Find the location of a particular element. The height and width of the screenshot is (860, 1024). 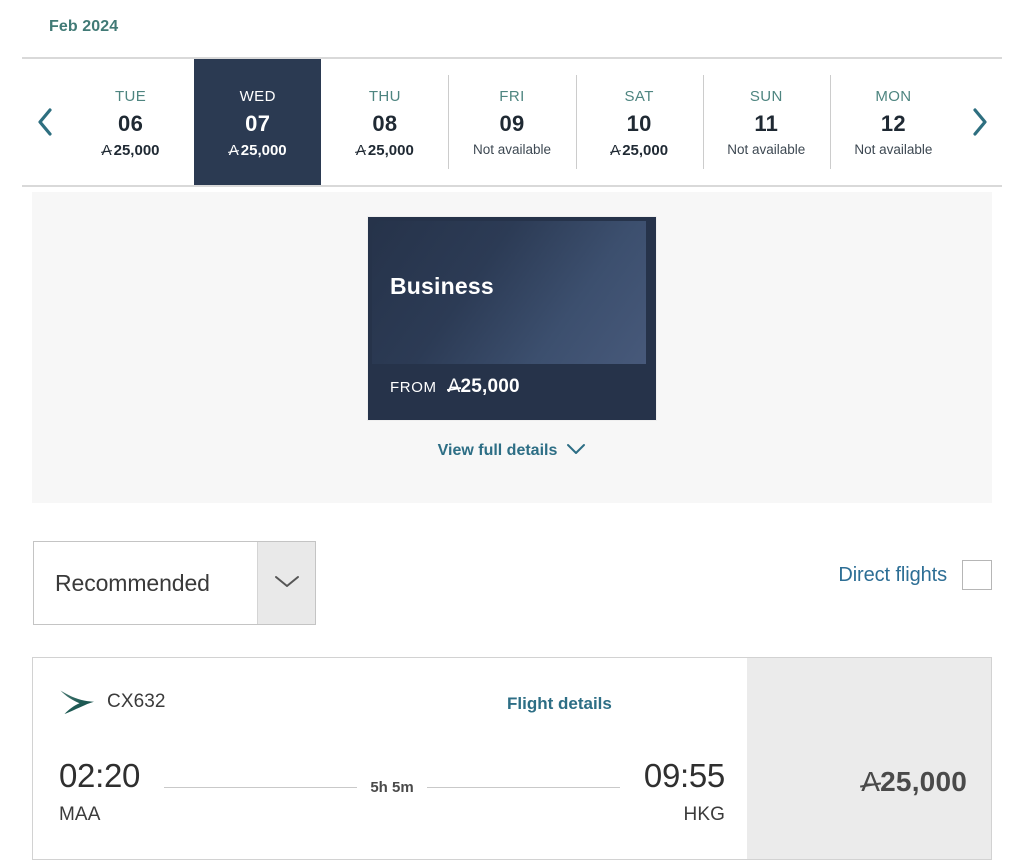

chevron-right-icon is located at coordinates (980, 122).